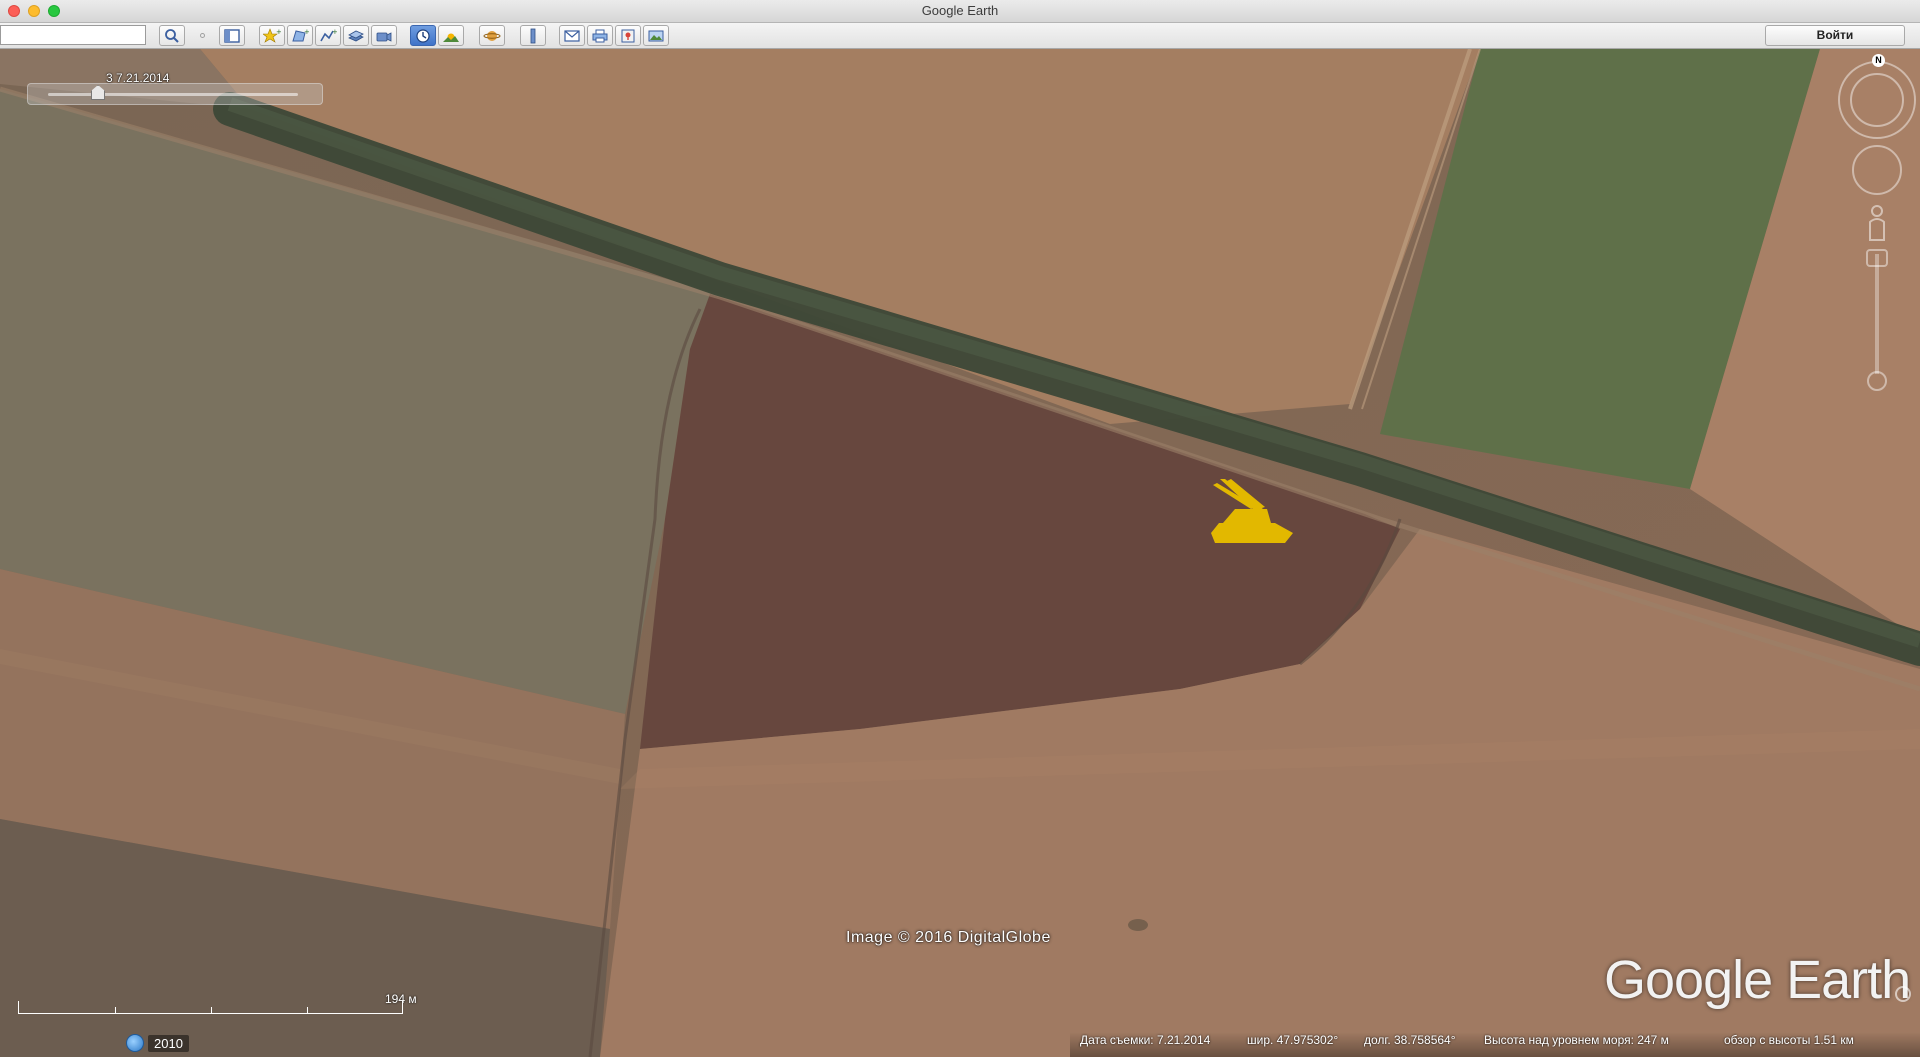 This screenshot has width=1920, height=1057. I want to click on add-polygon-button: +, so click(300, 35).